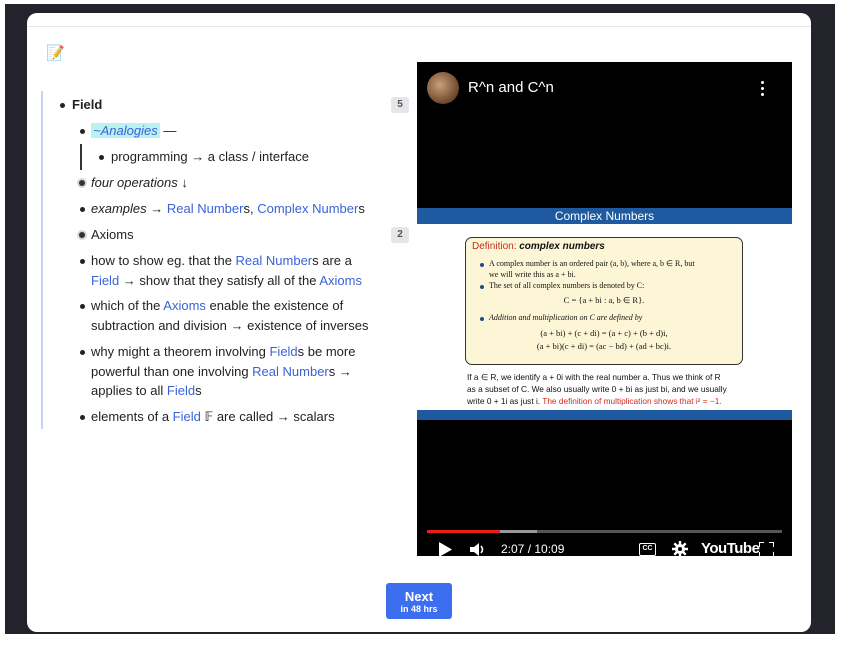 This screenshot has width=852, height=649. Describe the element at coordinates (163, 260) in the screenshot. I see `text: how to show eg. that the` at that location.